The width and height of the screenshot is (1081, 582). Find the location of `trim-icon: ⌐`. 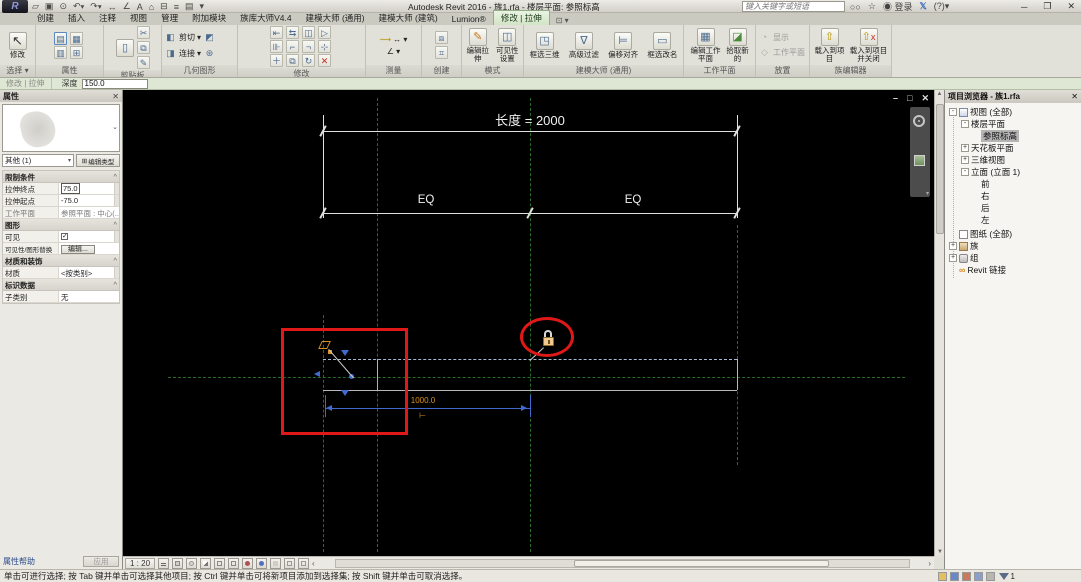

trim-icon: ⌐ is located at coordinates (292, 46).